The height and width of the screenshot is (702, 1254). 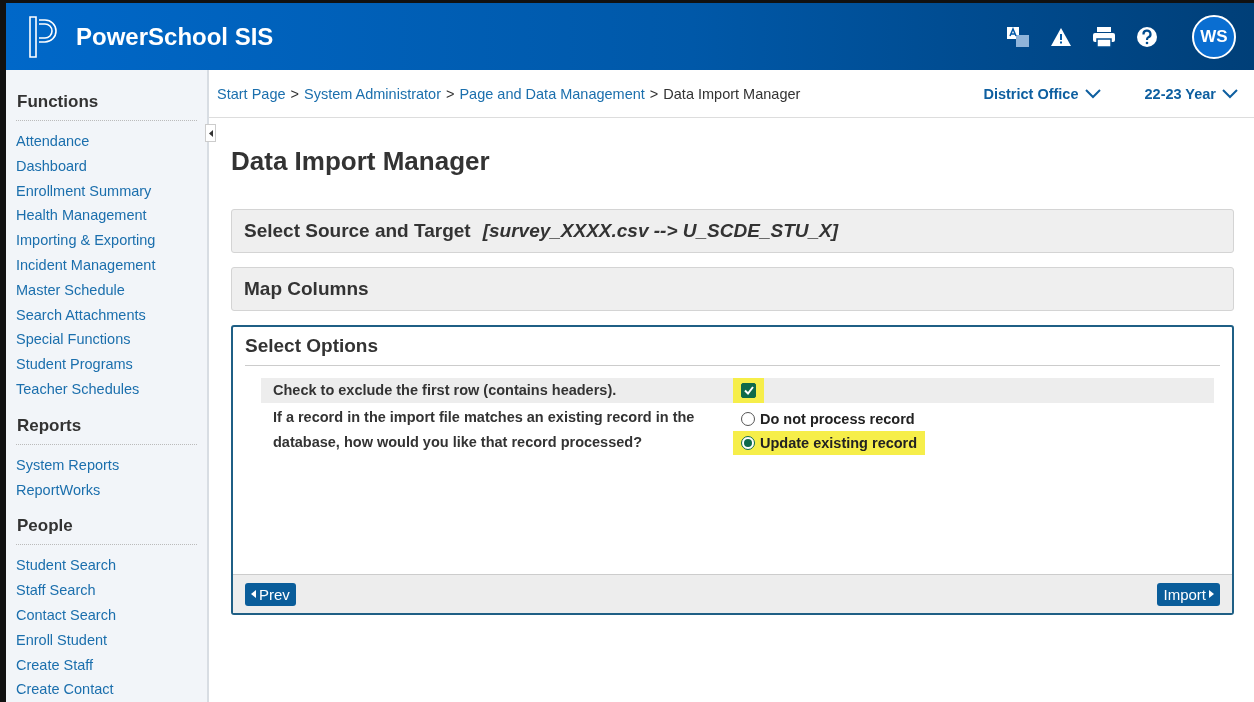 What do you see at coordinates (106, 315) in the screenshot?
I see `sidebar-link: Search Attachments` at bounding box center [106, 315].